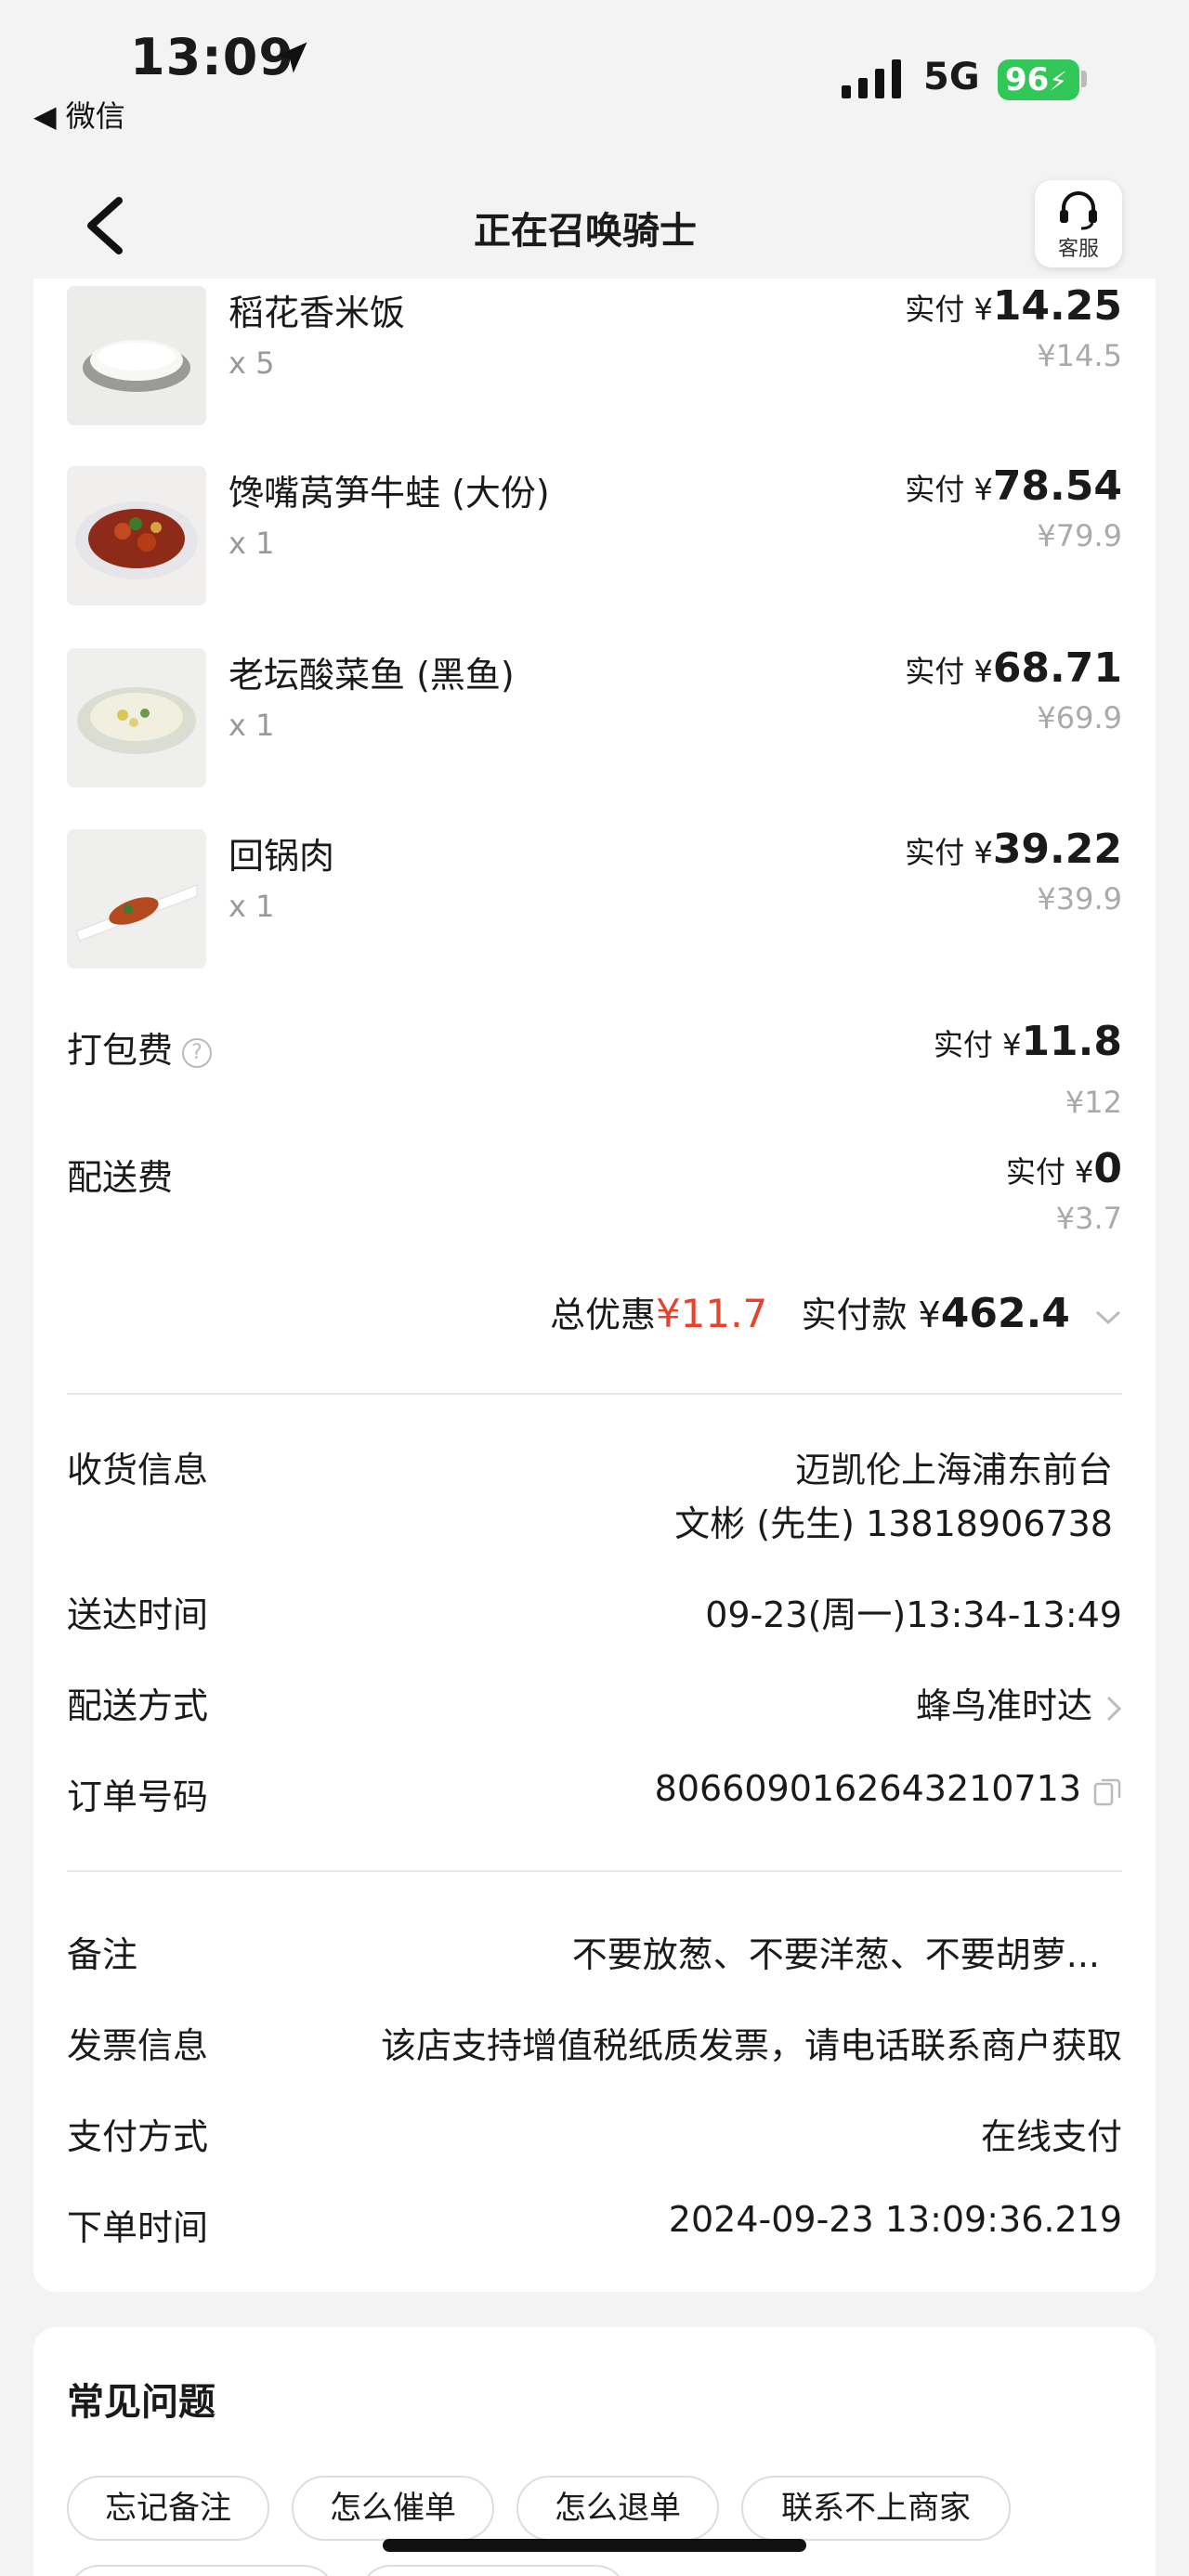 The height and width of the screenshot is (2576, 1189). What do you see at coordinates (594, 2136) in the screenshot?
I see `payment-method-row: 支付方式 在线支付` at bounding box center [594, 2136].